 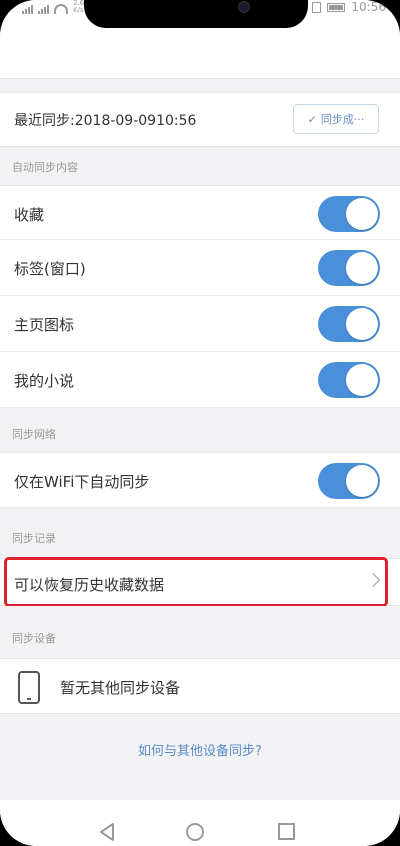 I want to click on favorites-toggle, so click(x=349, y=214).